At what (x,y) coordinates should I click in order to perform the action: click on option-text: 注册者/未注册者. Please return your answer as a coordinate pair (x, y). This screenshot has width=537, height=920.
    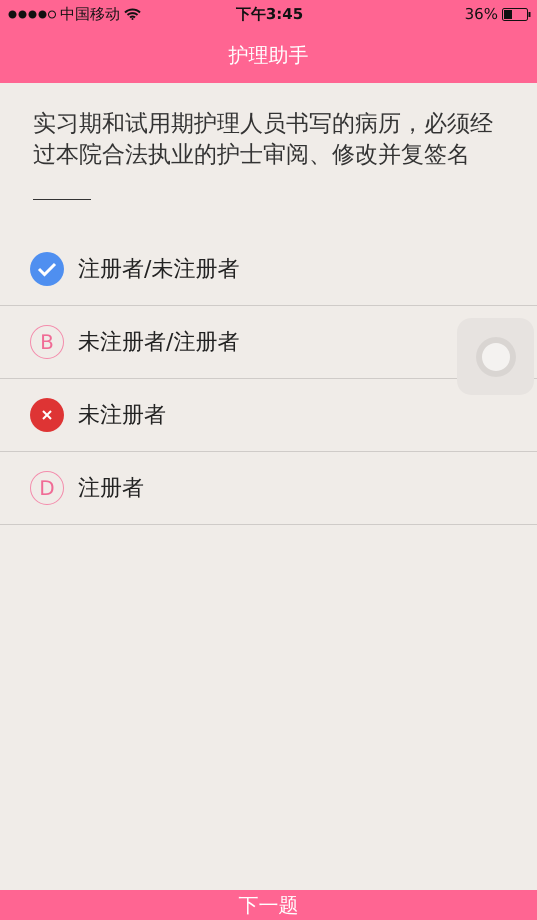
    Looking at the image, I should click on (159, 269).